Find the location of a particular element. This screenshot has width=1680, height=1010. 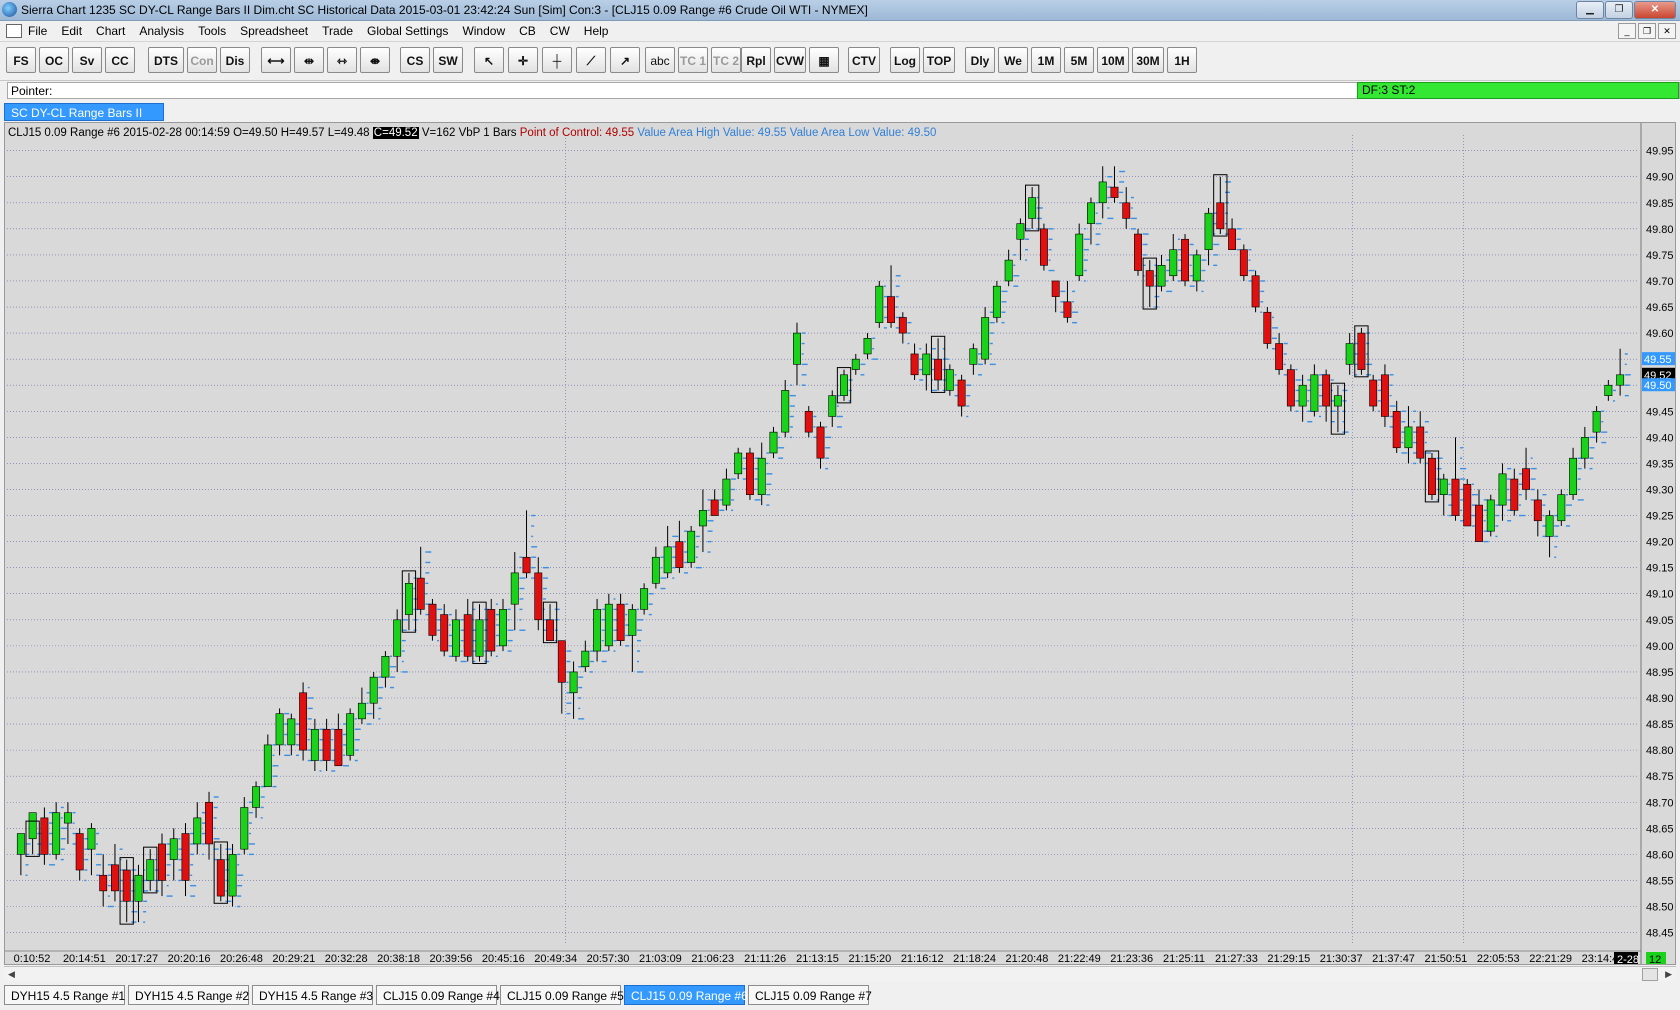

oc-button: OC is located at coordinates (54, 60).